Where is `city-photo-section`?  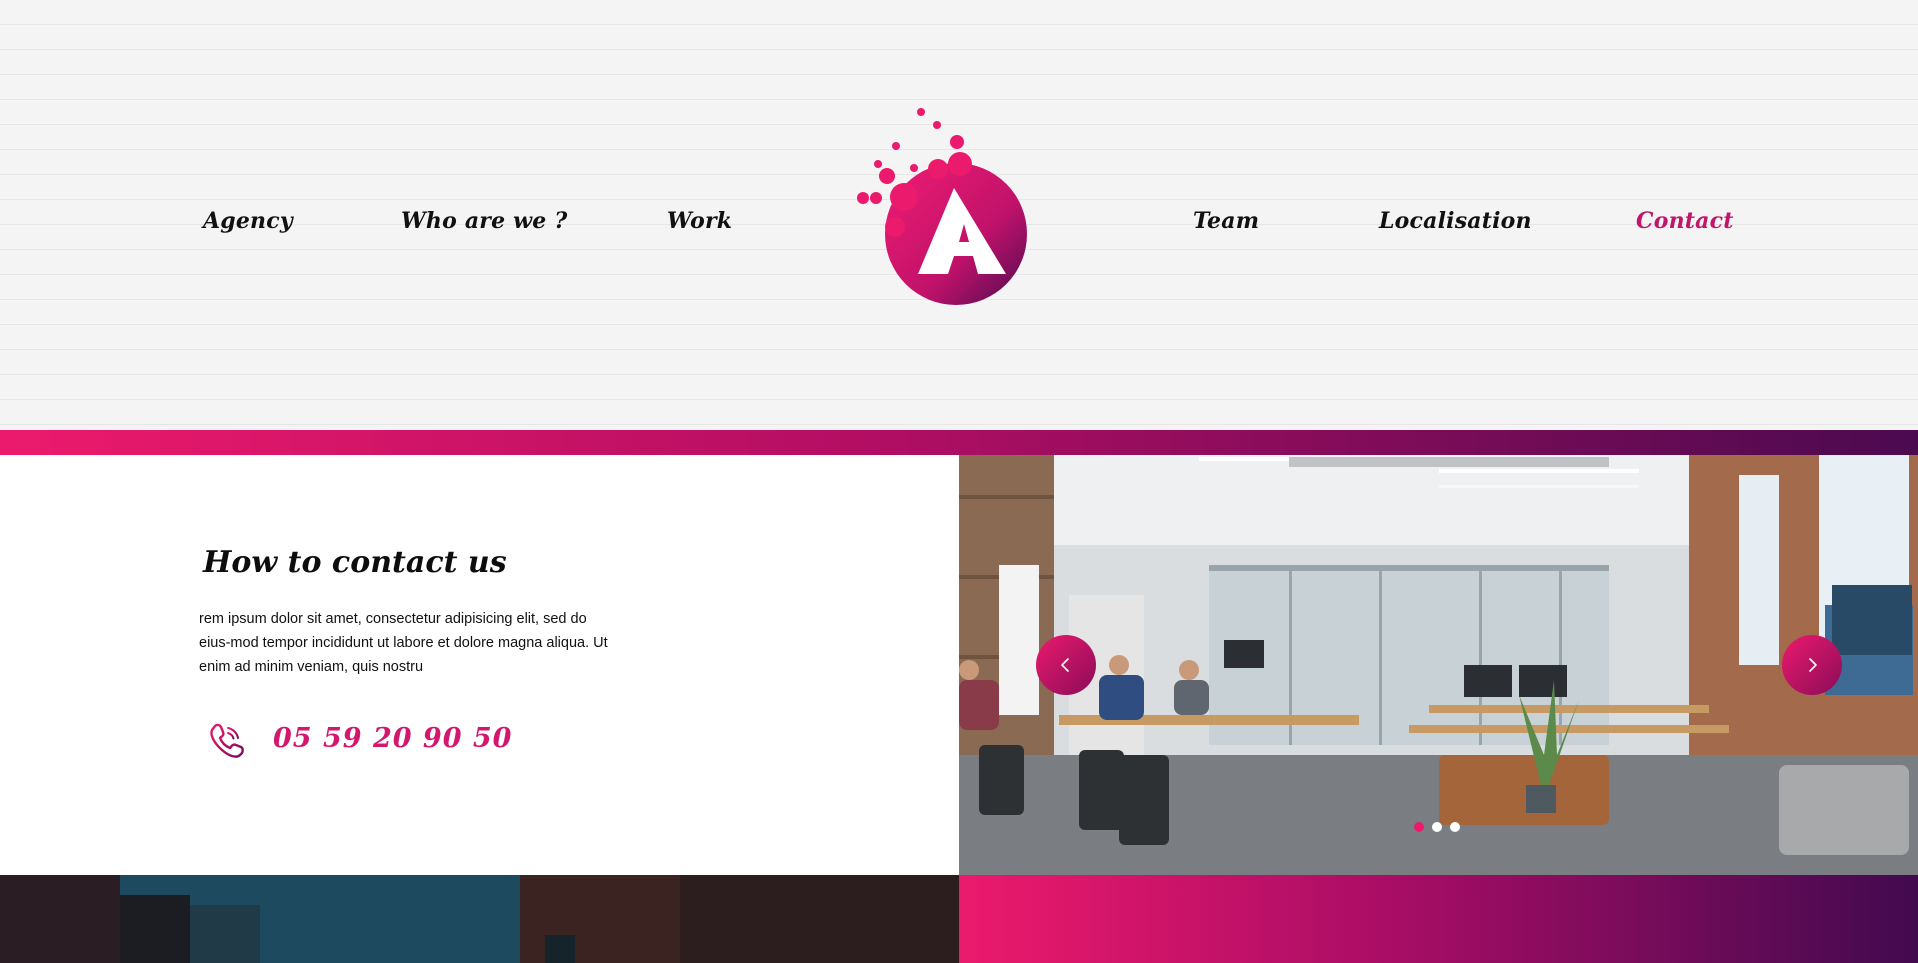 city-photo-section is located at coordinates (479, 919).